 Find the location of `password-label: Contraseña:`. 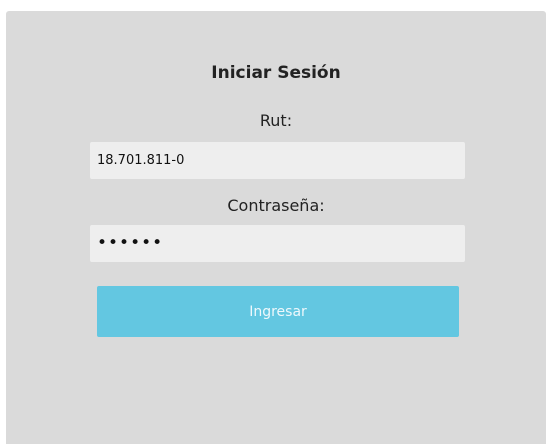

password-label: Contraseña: is located at coordinates (276, 205).